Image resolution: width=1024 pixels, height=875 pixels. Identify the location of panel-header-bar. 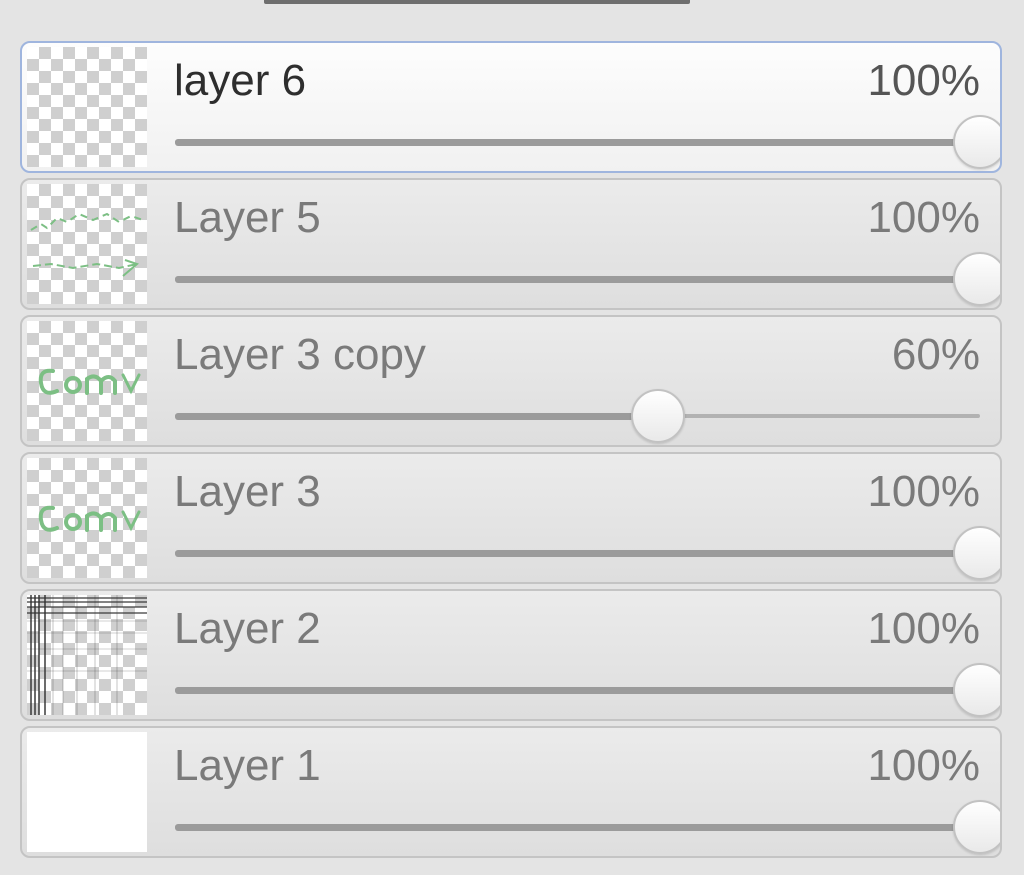
(477, 2).